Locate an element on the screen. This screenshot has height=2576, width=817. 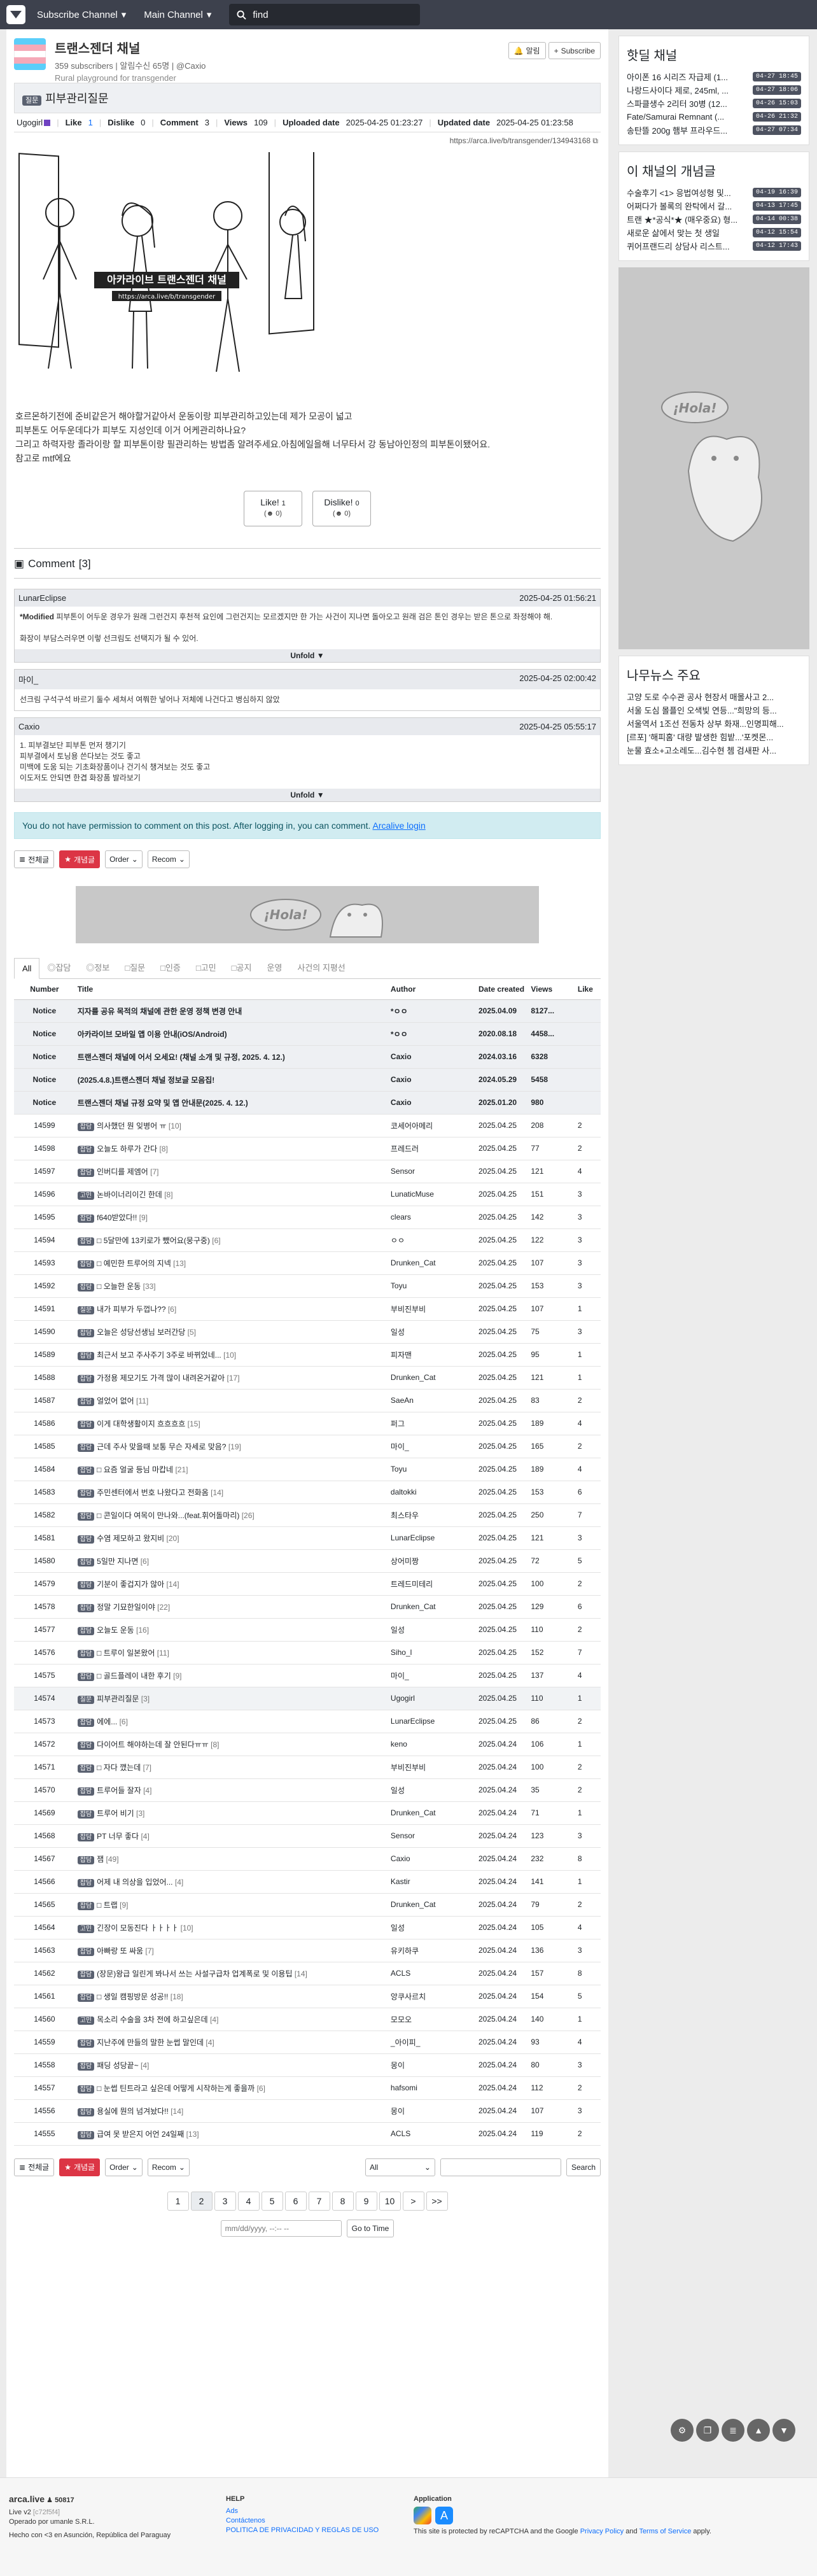
row-title-text: 패딩 성당끝~ is located at coordinates (118, 2065).